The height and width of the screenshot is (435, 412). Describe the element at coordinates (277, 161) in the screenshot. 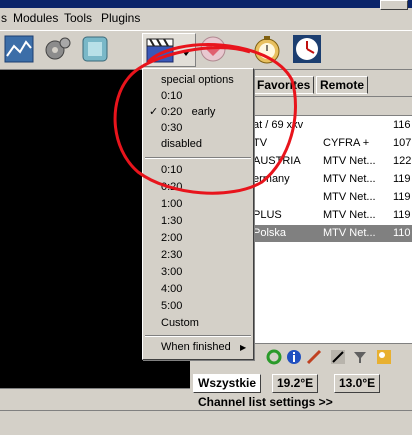

I see `cell-name: AUSTRIA` at that location.